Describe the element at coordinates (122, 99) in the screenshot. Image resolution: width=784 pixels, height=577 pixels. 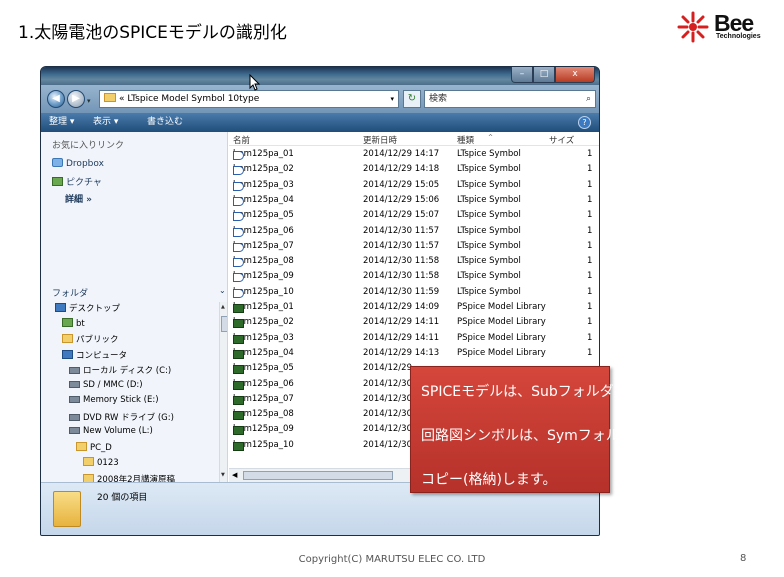
I see `address-prefix: «` at that location.